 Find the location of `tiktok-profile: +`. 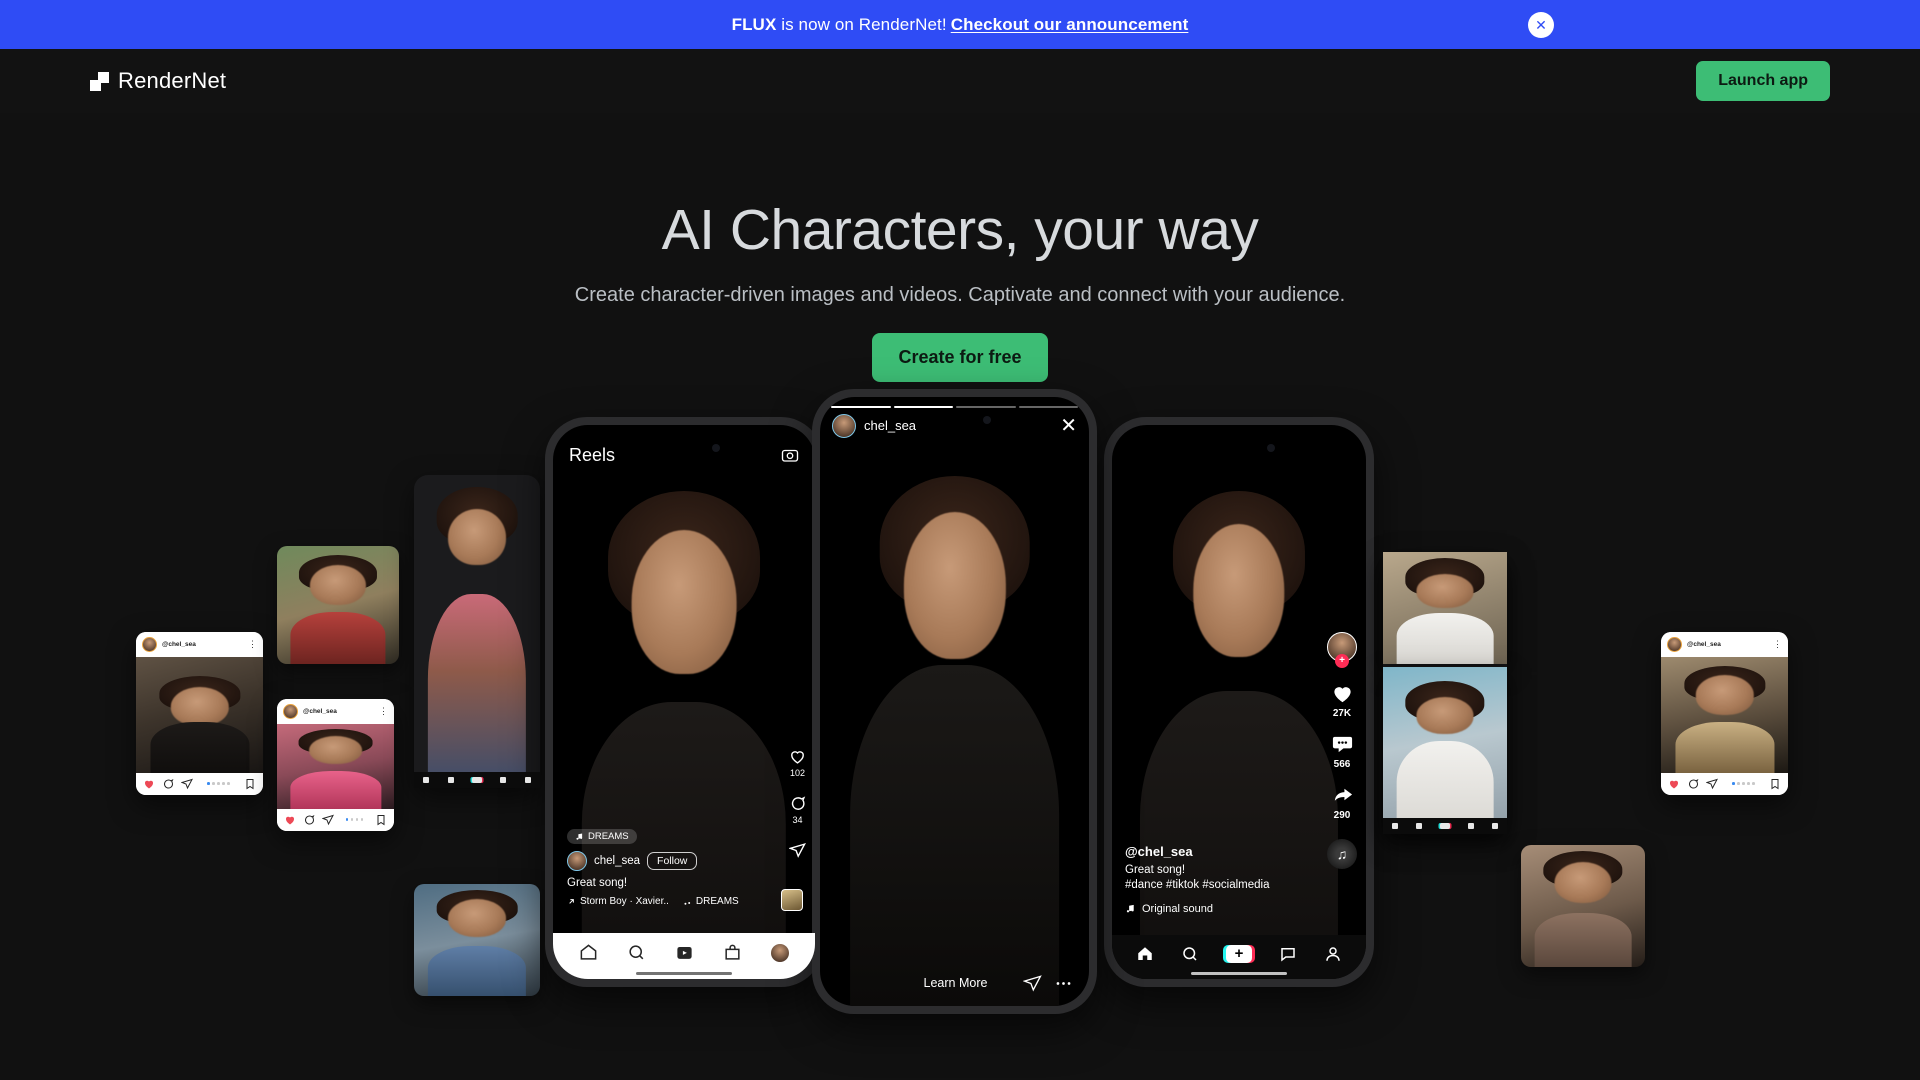

tiktok-profile: + is located at coordinates (1342, 649).